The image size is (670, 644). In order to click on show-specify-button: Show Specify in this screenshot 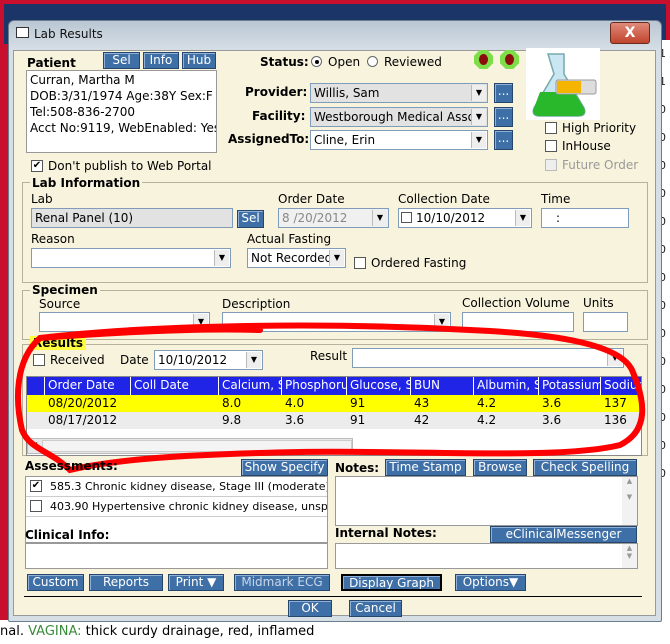, I will do `click(284, 467)`.